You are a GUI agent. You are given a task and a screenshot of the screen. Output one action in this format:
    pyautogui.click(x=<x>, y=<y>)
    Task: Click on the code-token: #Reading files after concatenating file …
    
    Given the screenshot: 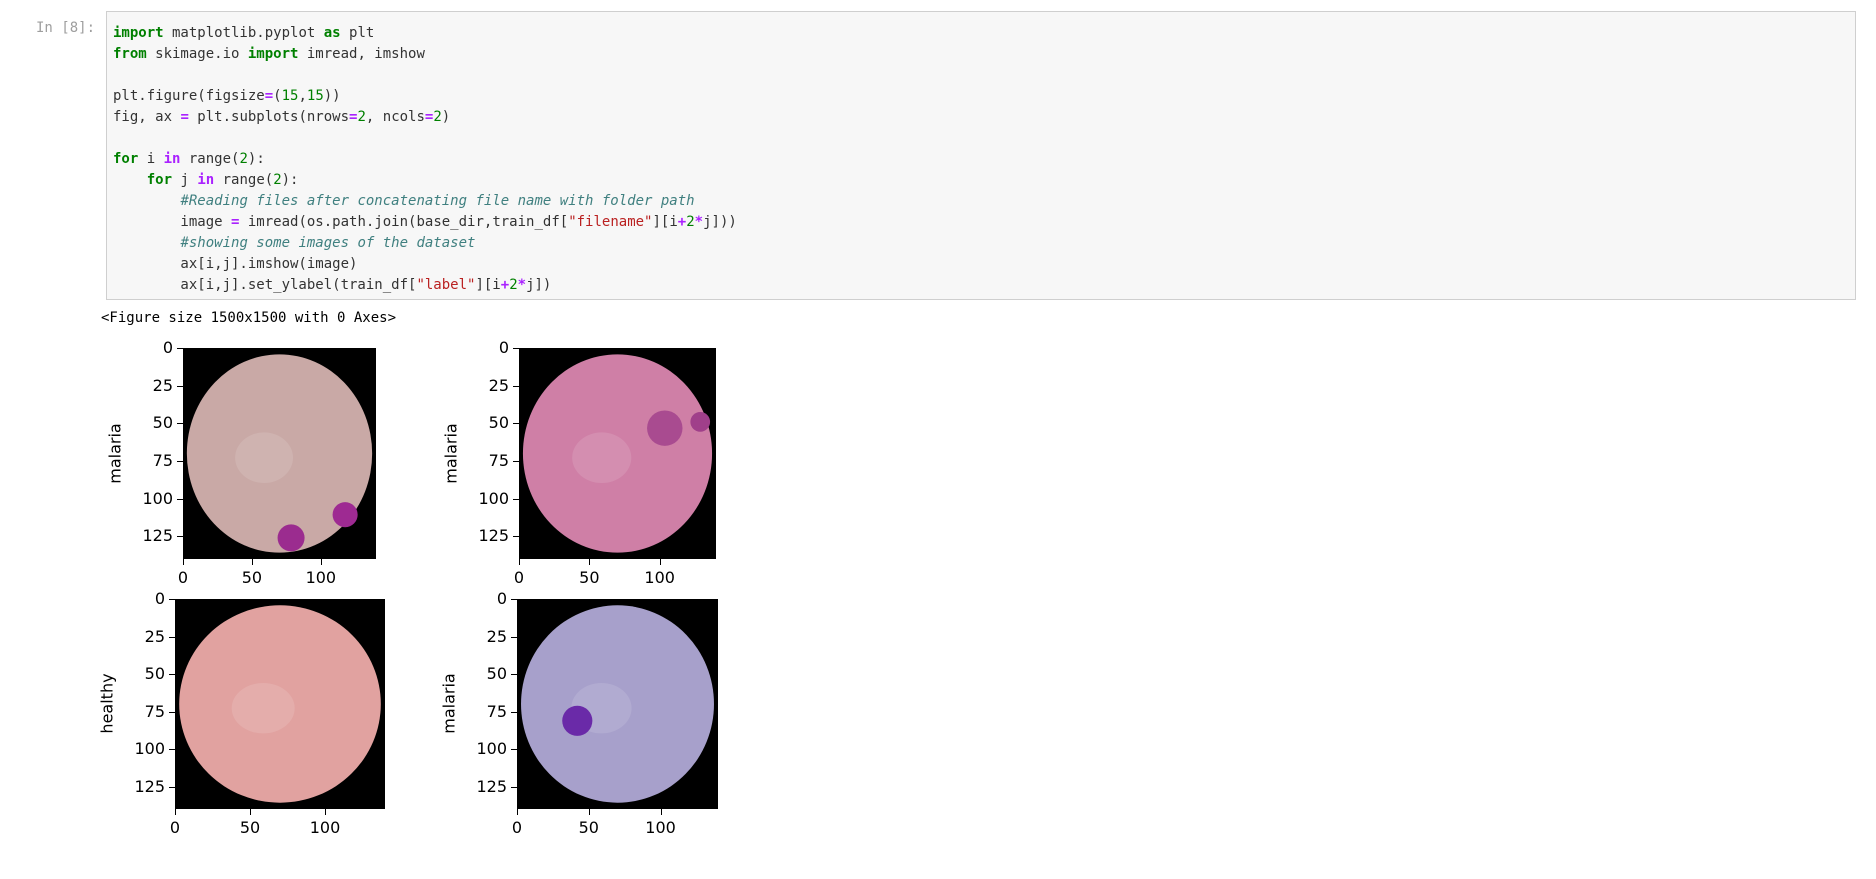 What is the action you would take?
    pyautogui.click(x=437, y=201)
    